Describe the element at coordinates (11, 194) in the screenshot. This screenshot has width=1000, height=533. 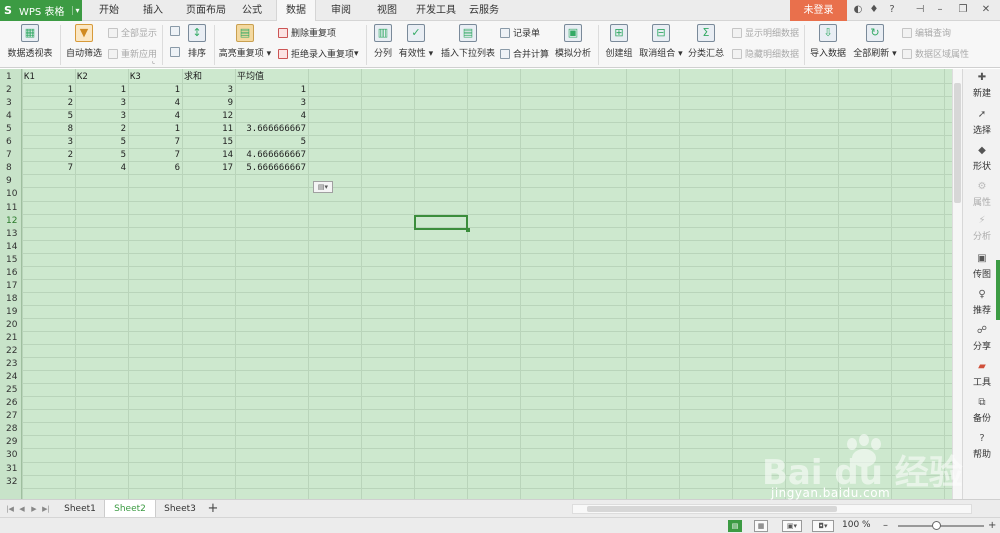
I see `row-number: 10` at that location.